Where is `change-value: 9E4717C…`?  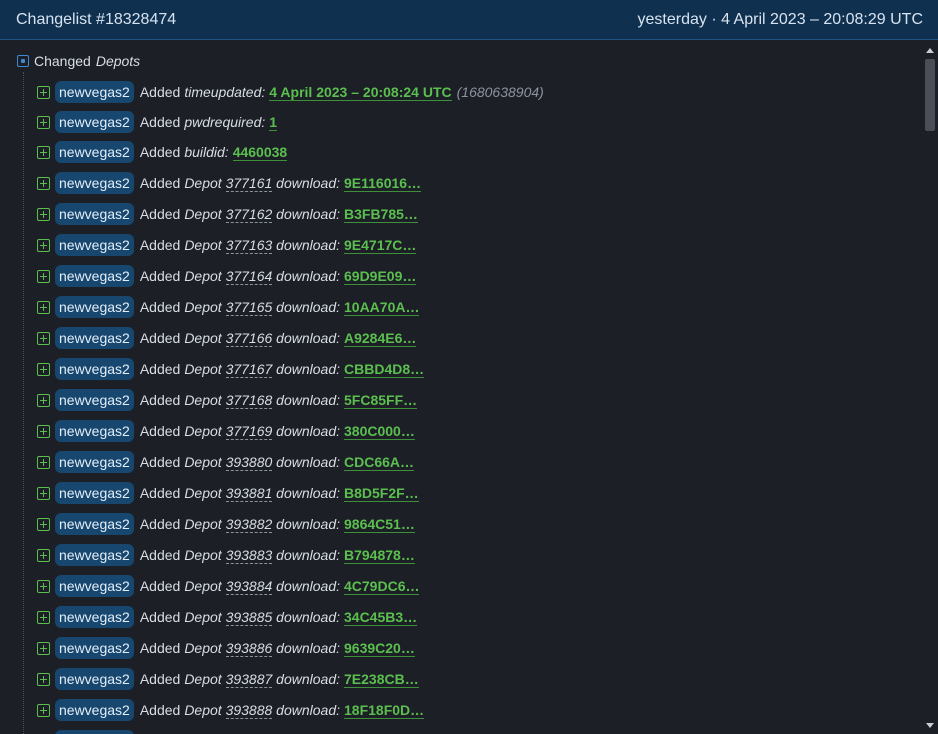 change-value: 9E4717C… is located at coordinates (380, 245).